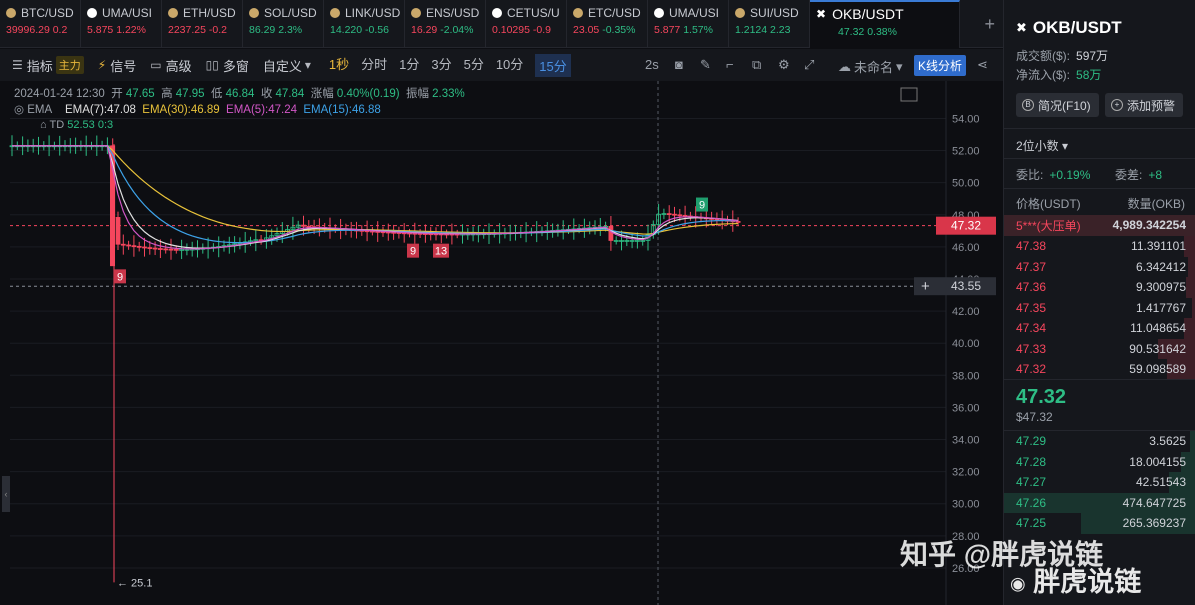 Image resolution: width=1195 pixels, height=605 pixels. I want to click on coin-icon, so click(740, 13).